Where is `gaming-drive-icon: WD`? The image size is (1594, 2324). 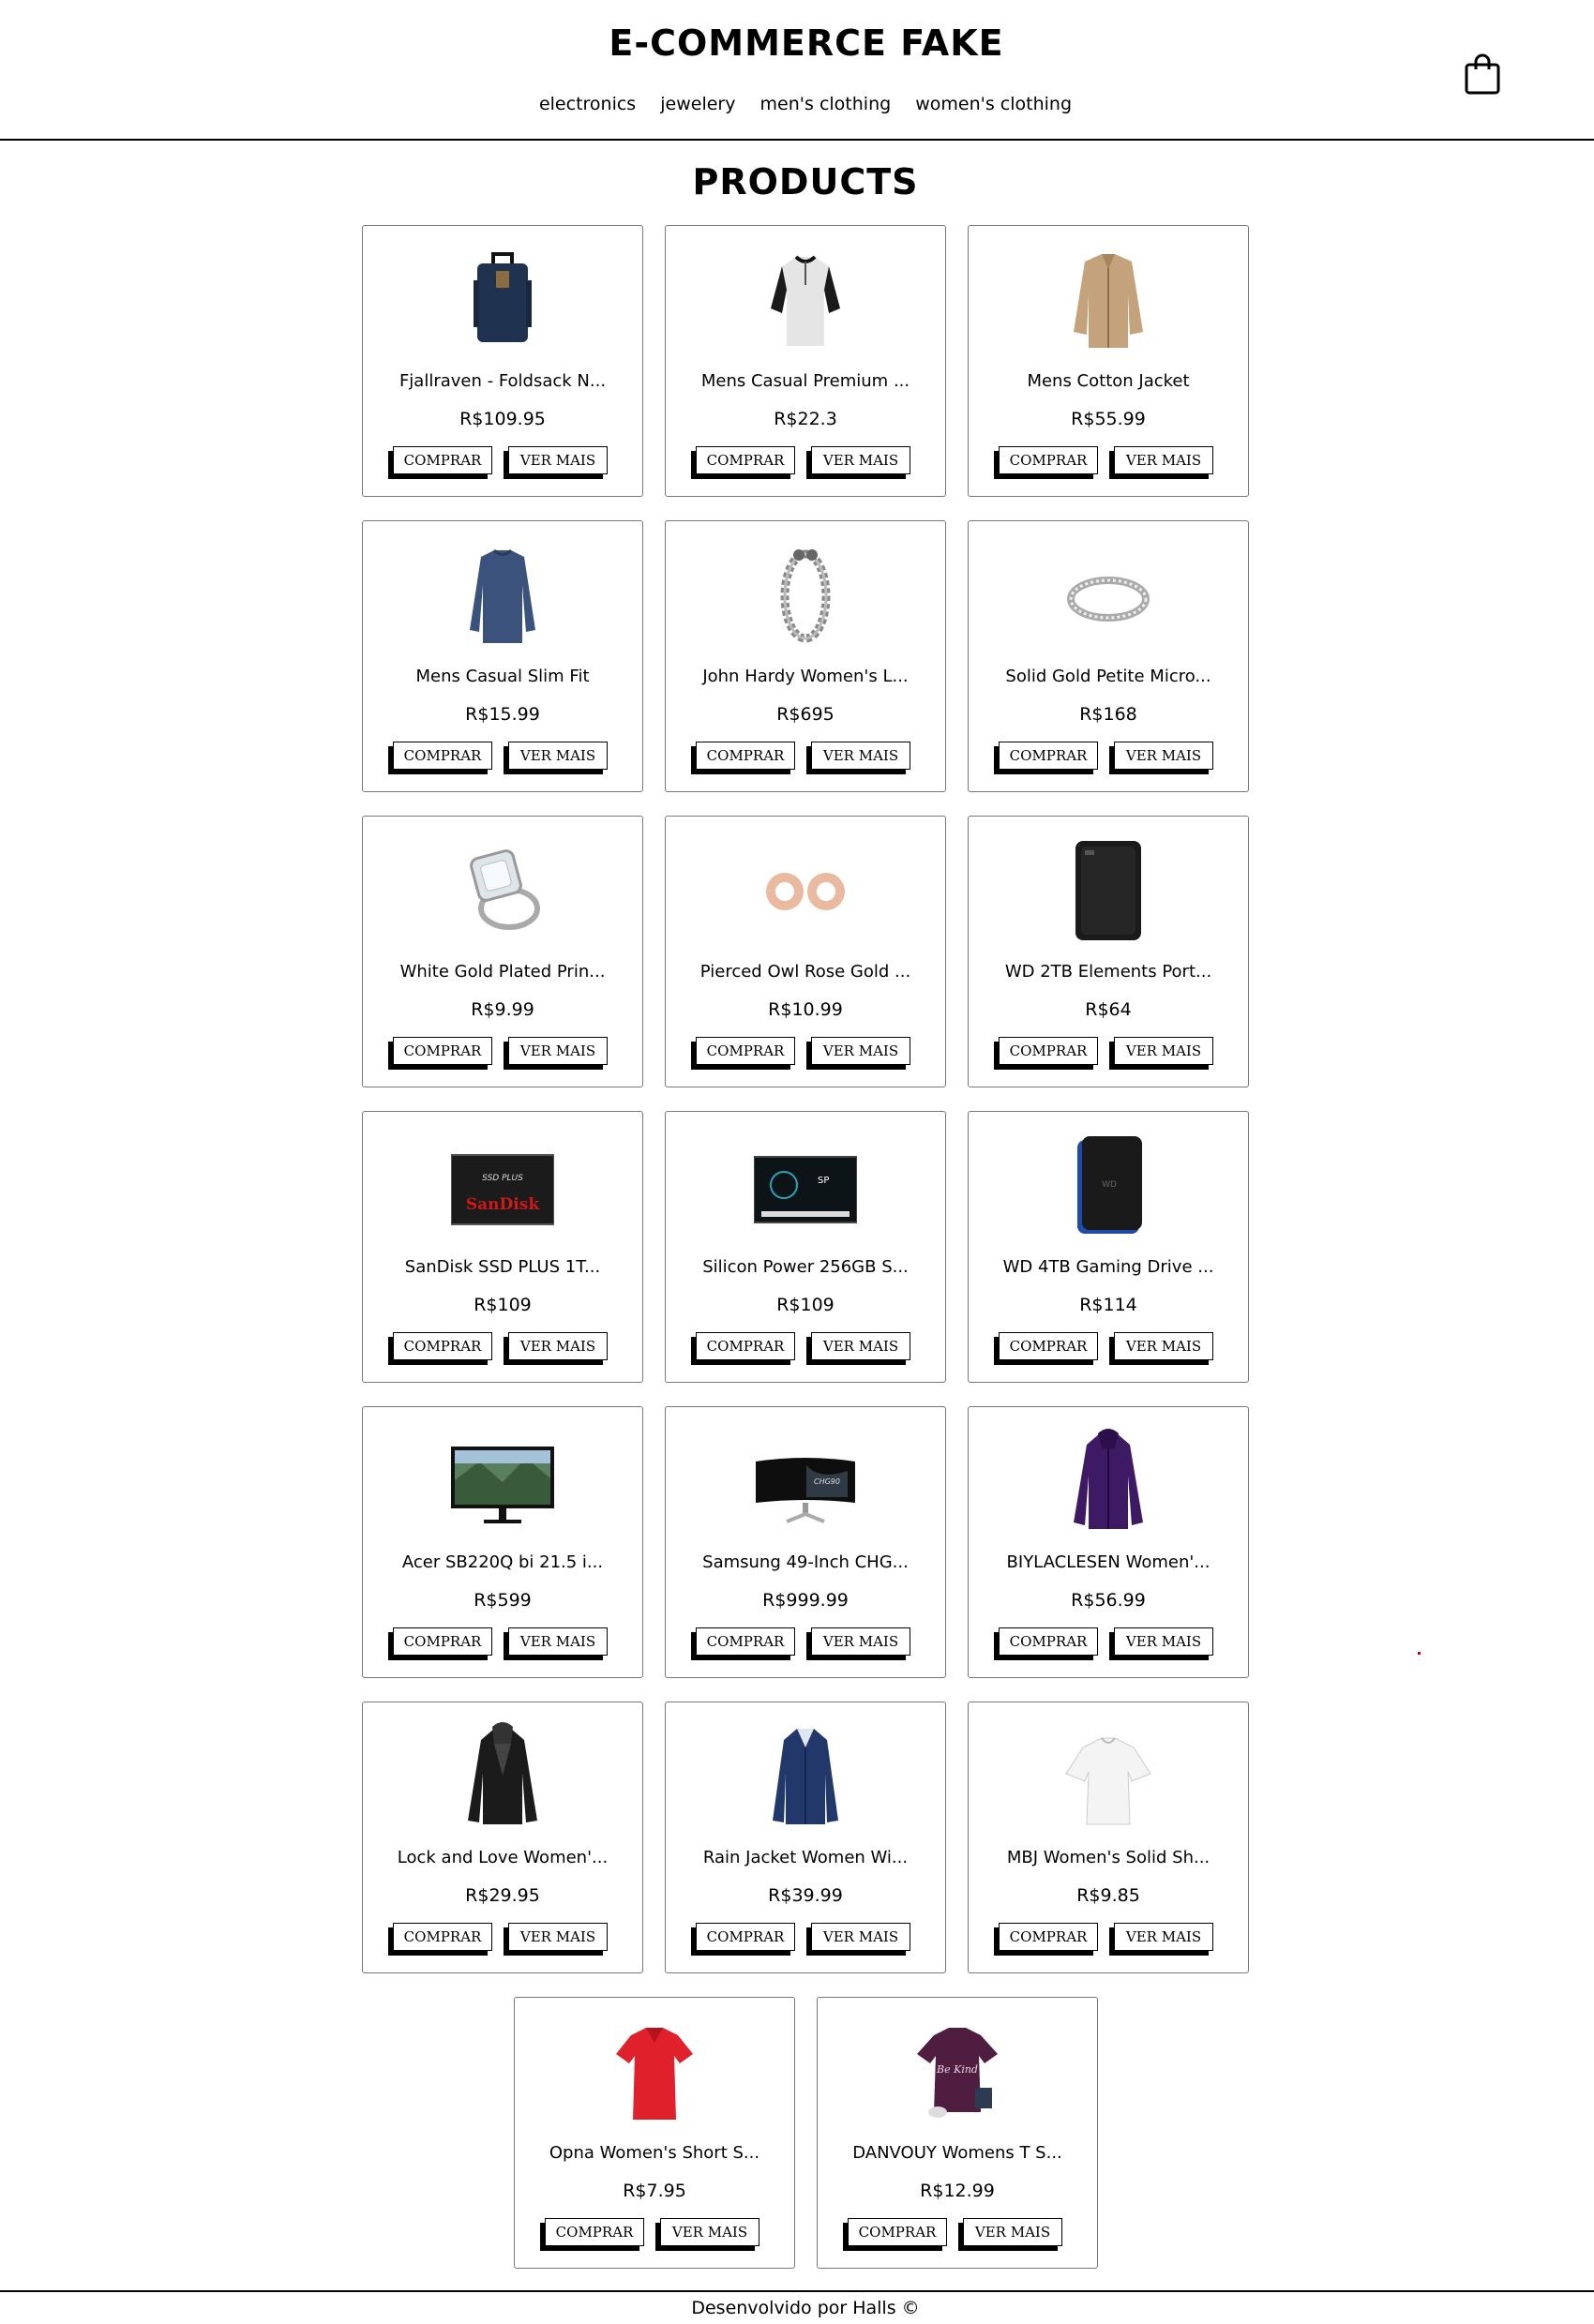
gaming-drive-icon: WD is located at coordinates (1108, 1185).